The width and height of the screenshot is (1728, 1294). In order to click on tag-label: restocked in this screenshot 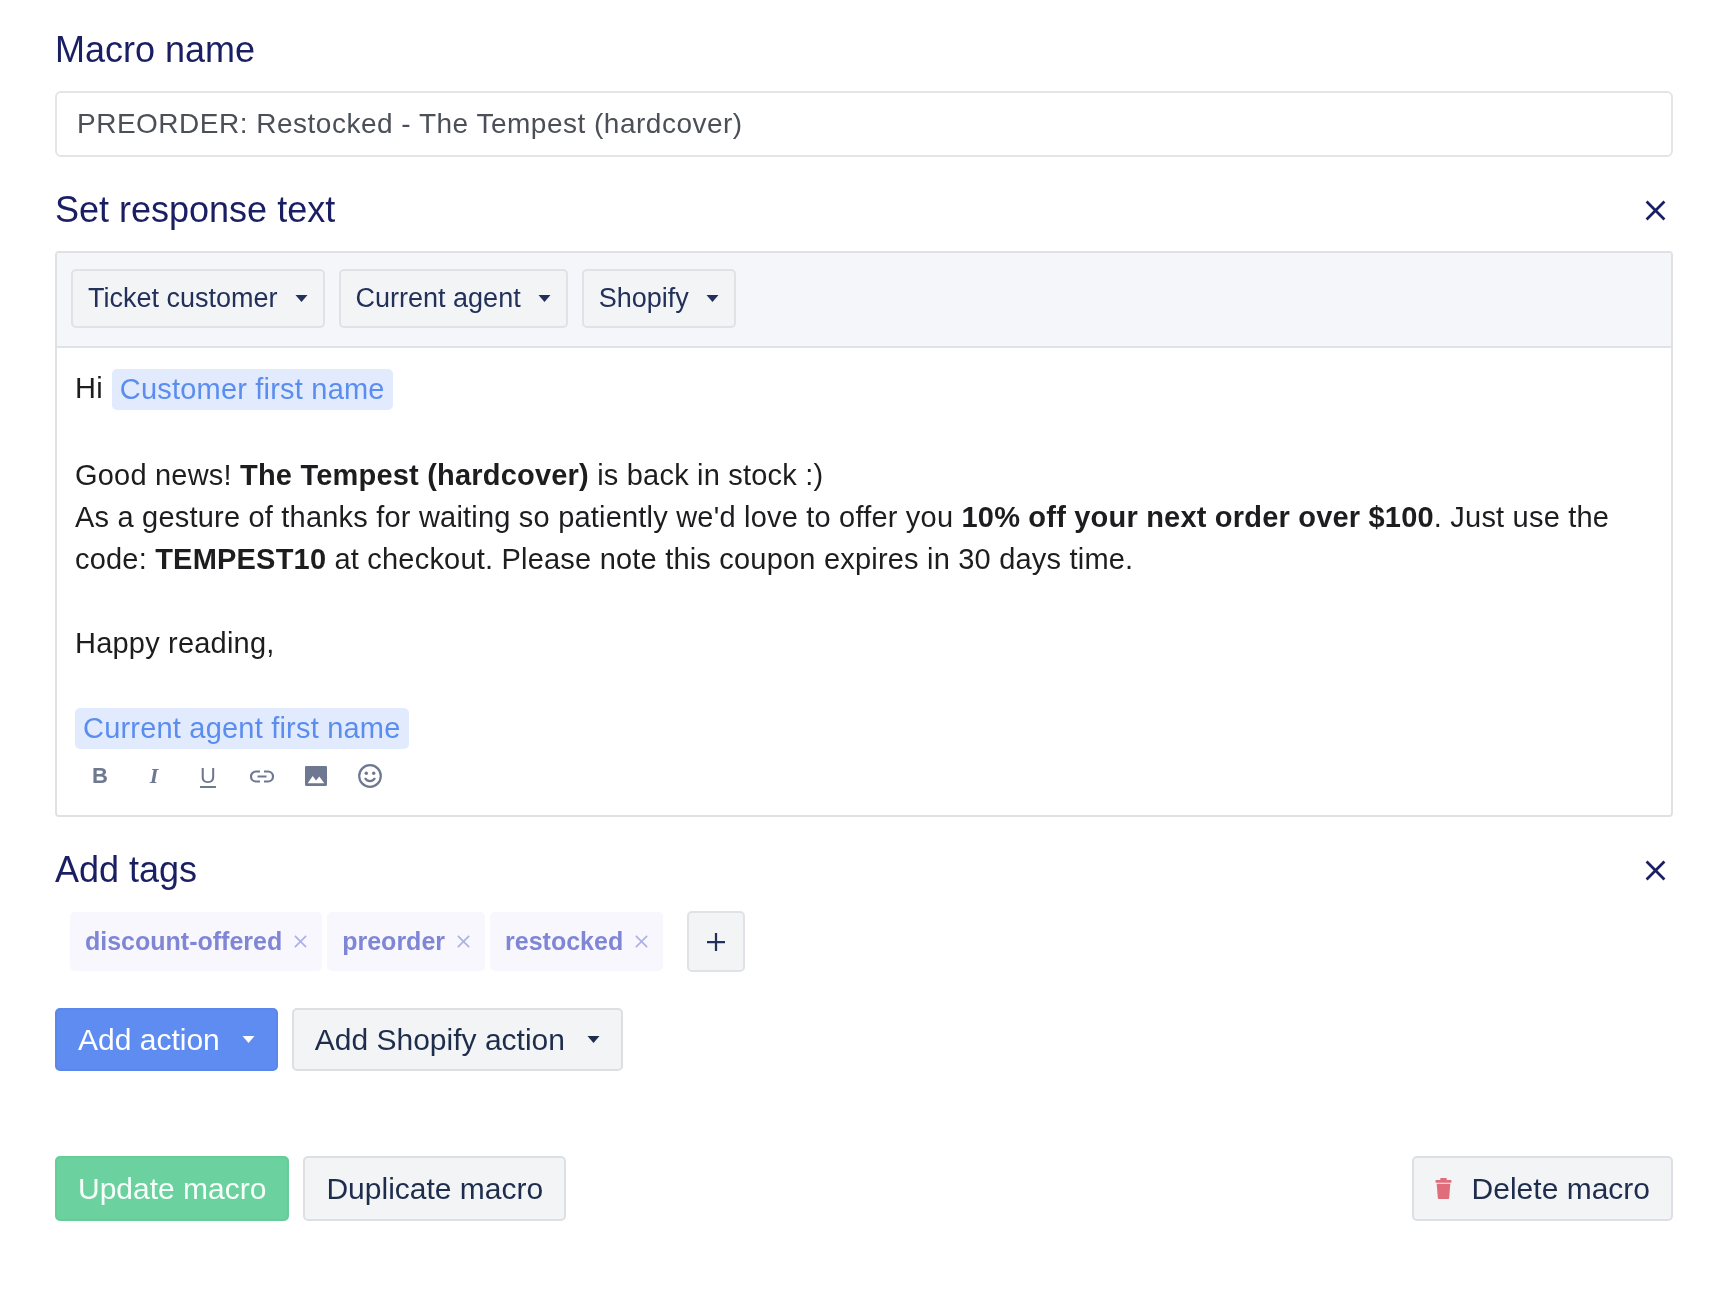, I will do `click(564, 941)`.